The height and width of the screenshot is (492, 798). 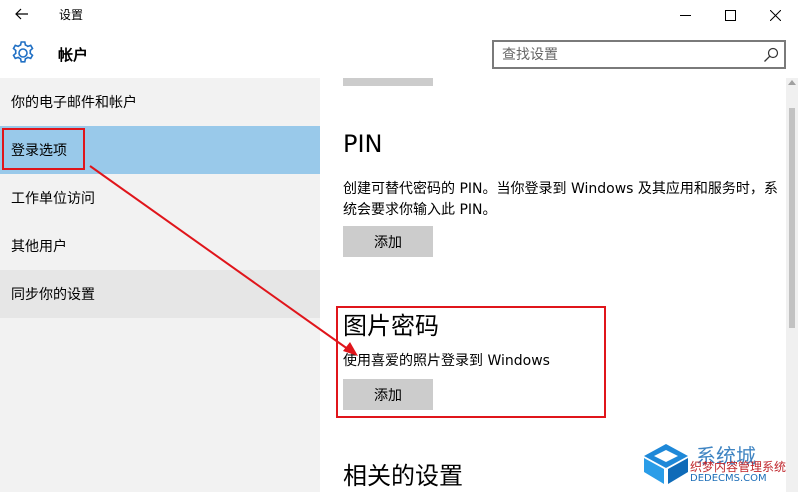 I want to click on sidebar-item-email-accounts: 你的电子邮件和帐户, so click(x=160, y=102).